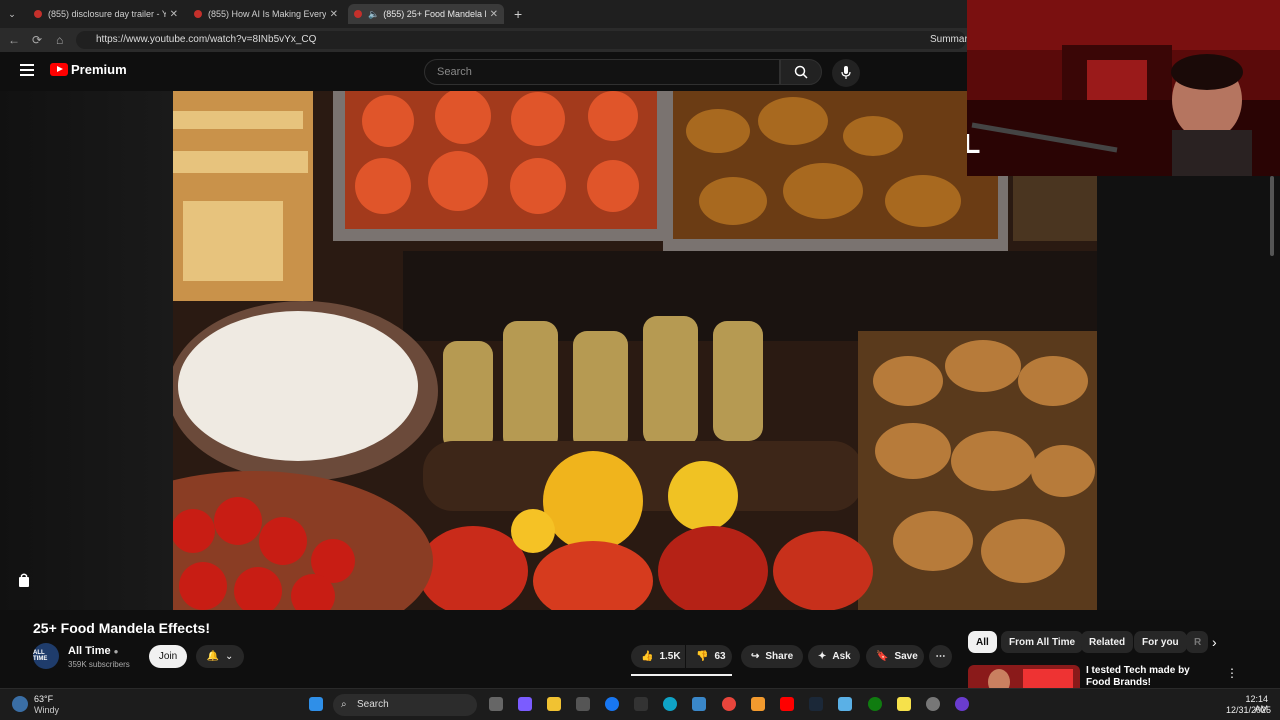 This screenshot has height=720, width=1280. Describe the element at coordinates (554, 704) in the screenshot. I see `file-explorer-icon` at that location.